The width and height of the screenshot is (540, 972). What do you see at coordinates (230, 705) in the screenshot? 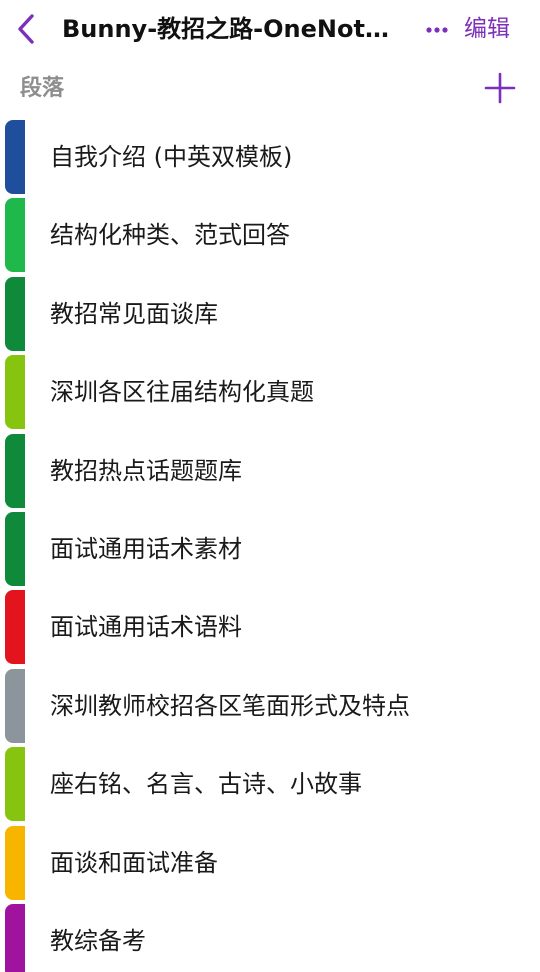
I see `section-item-label: 深圳教师校招各区笔面形式及特点` at bounding box center [230, 705].